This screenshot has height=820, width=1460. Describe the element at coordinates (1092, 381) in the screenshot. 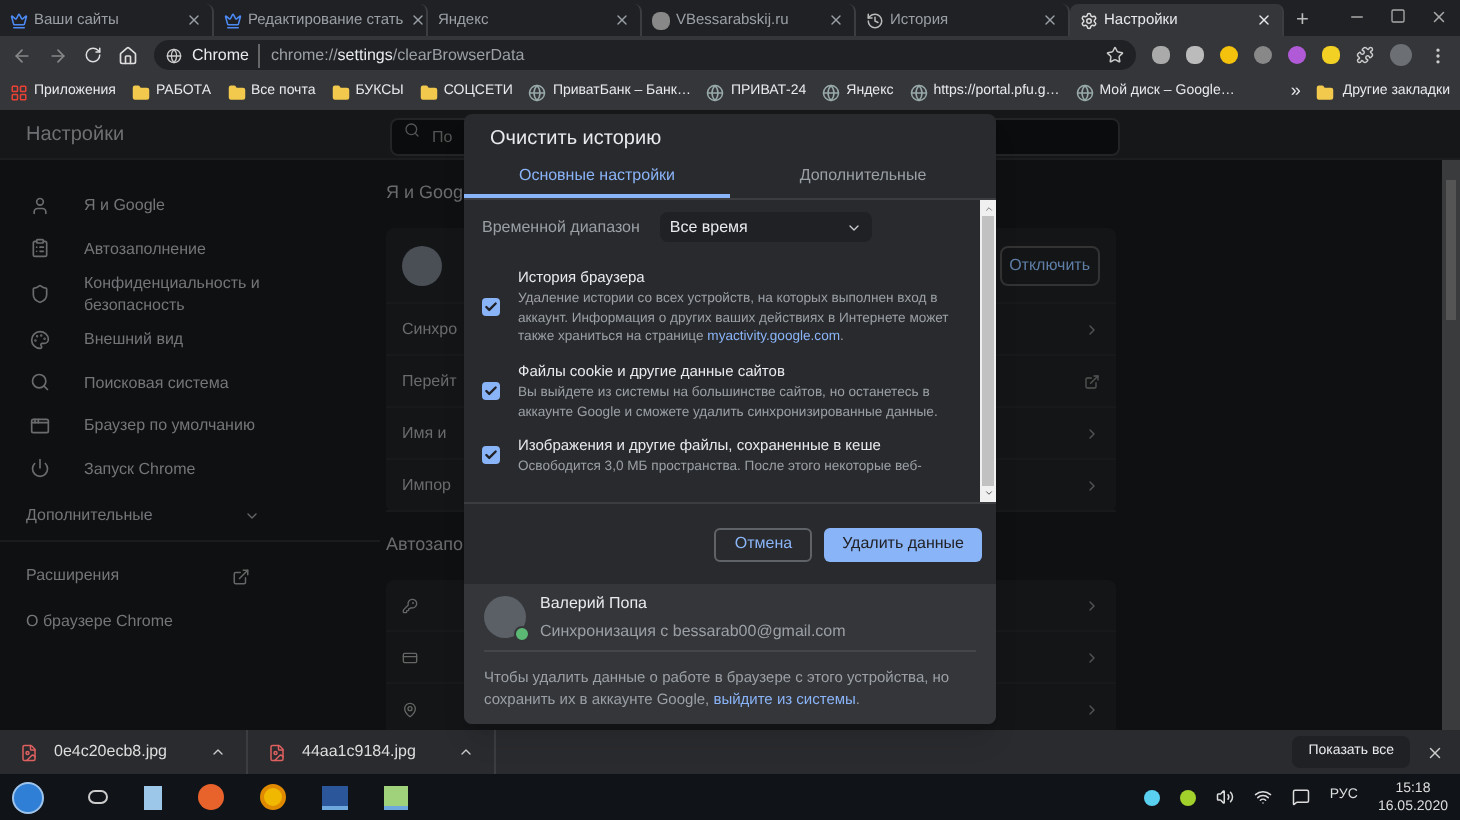

I see `external-link-icon` at that location.